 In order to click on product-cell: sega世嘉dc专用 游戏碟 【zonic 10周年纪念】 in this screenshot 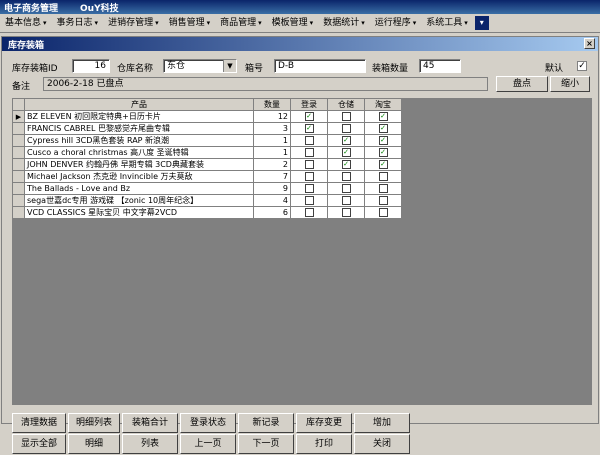, I will do `click(139, 200)`.